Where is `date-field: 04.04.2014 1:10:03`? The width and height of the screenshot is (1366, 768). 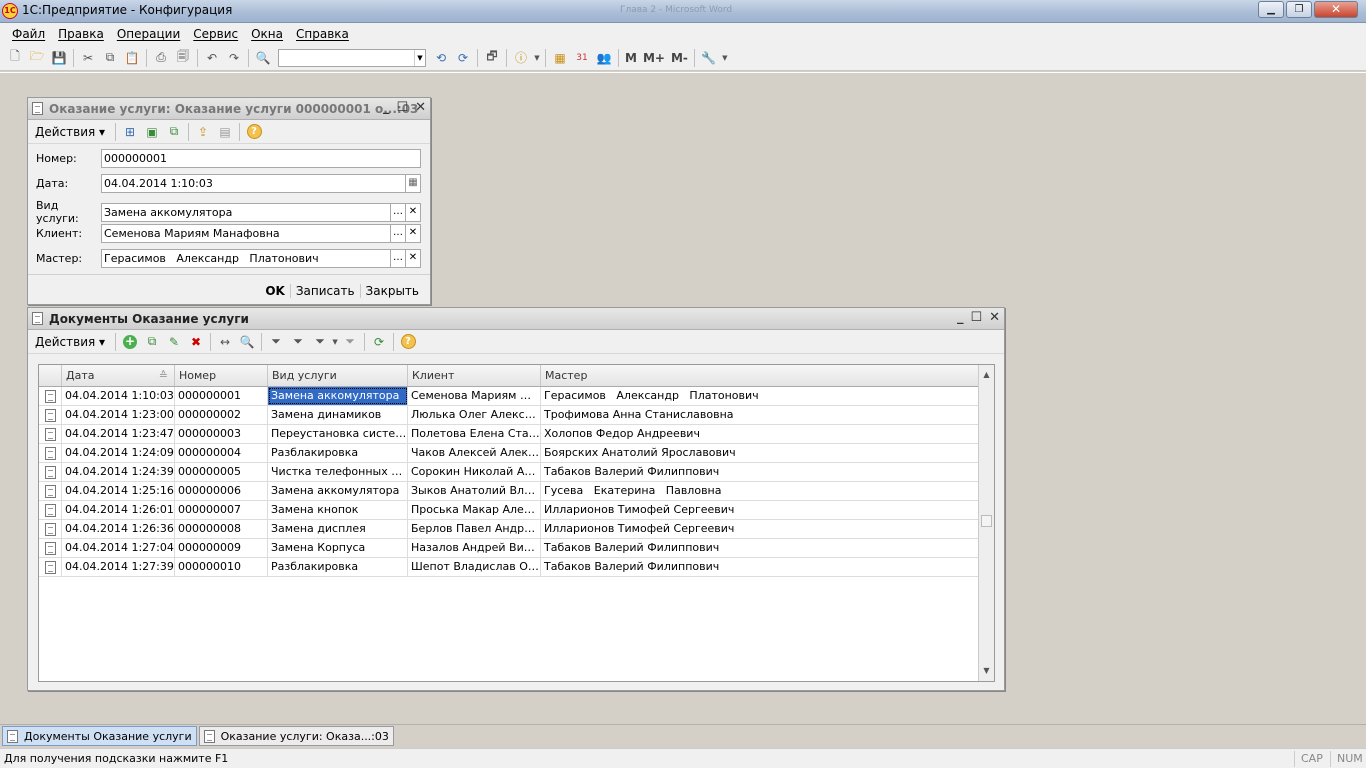
date-field: 04.04.2014 1:10:03 is located at coordinates (253, 183).